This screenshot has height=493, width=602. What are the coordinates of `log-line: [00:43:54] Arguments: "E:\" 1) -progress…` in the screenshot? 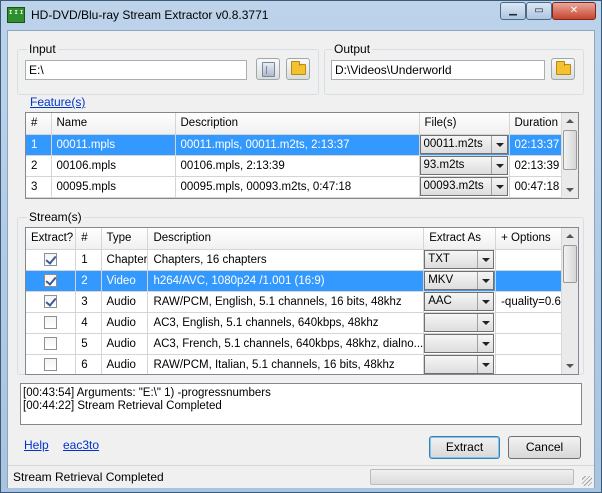 It's located at (147, 393).